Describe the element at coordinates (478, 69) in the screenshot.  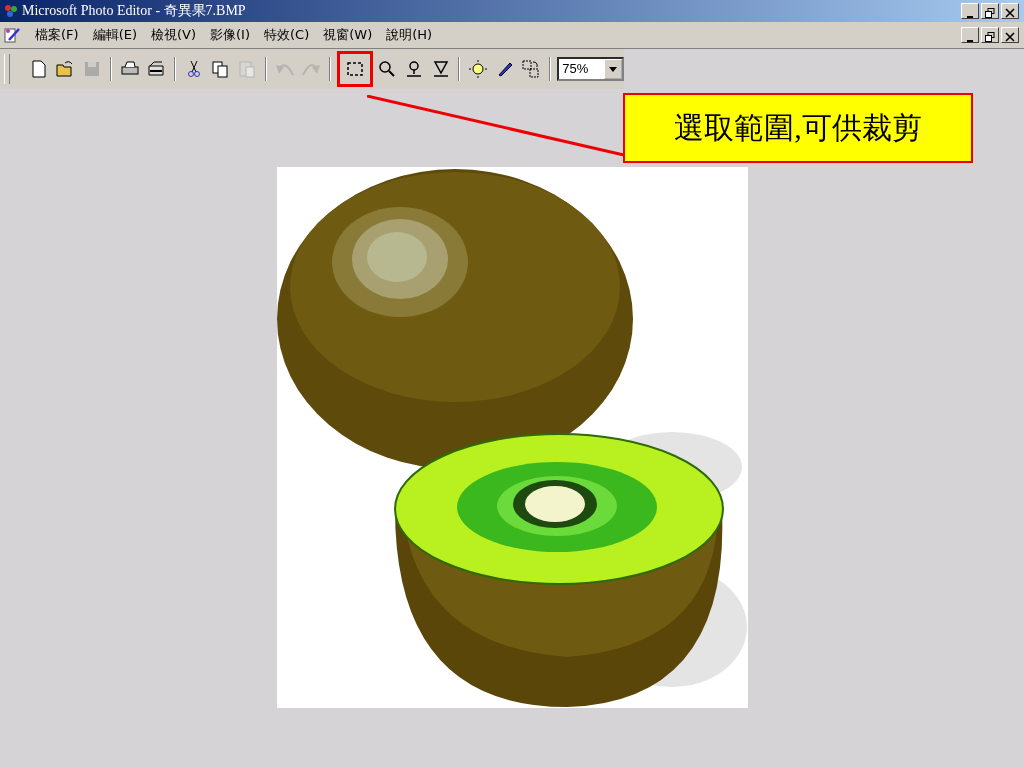
I see `sun-icon` at that location.